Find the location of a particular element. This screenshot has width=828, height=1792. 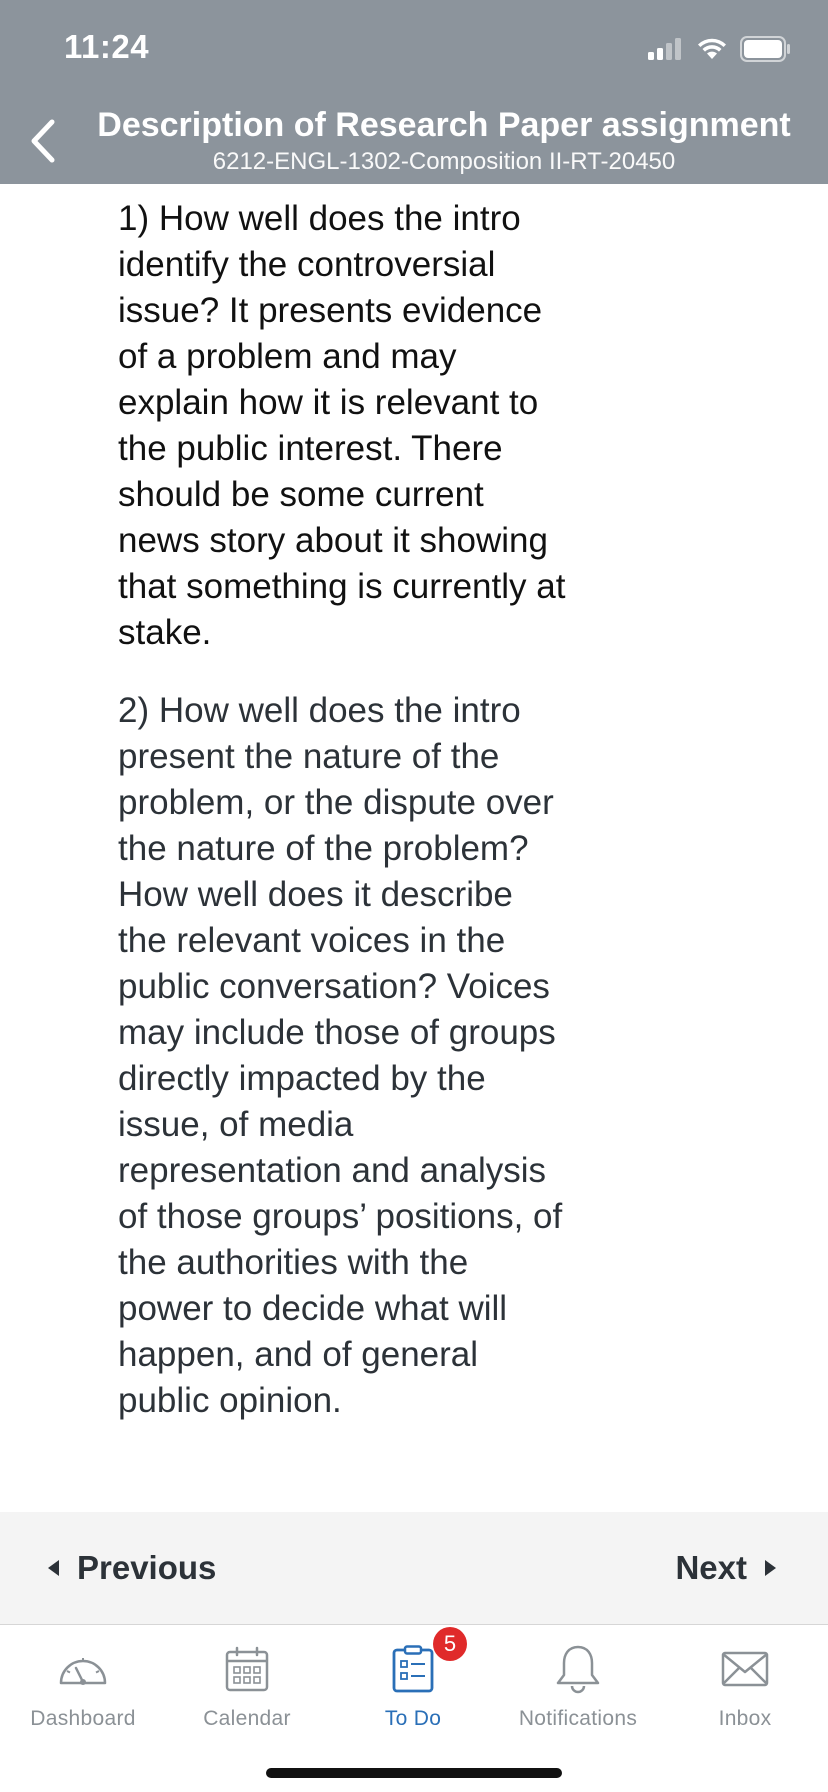

course-subtitle: 6212-ENGL-1302-Composition II-RT-20450 is located at coordinates (444, 161).